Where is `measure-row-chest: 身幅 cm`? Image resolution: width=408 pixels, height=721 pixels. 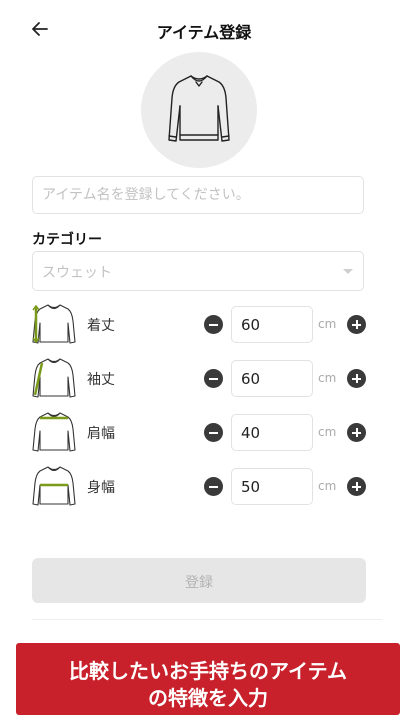 measure-row-chest: 身幅 cm is located at coordinates (204, 487).